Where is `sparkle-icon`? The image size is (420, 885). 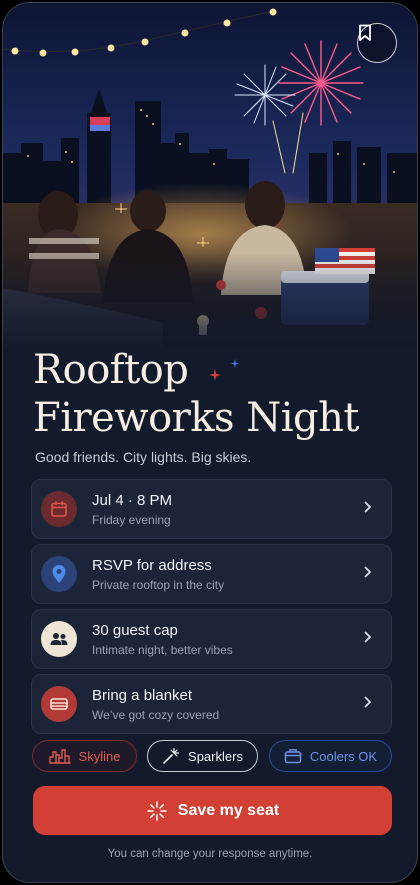 sparkle-icon is located at coordinates (224, 370).